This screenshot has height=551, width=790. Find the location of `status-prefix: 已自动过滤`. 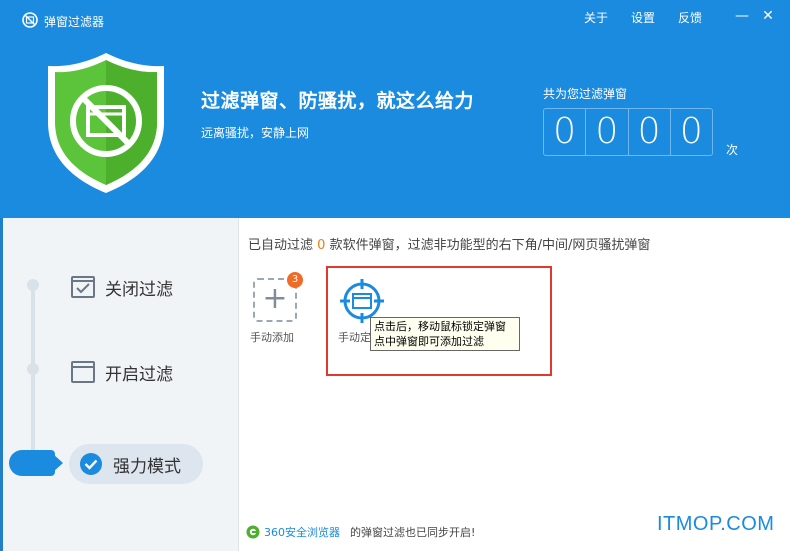

status-prefix: 已自动过滤 is located at coordinates (281, 245).